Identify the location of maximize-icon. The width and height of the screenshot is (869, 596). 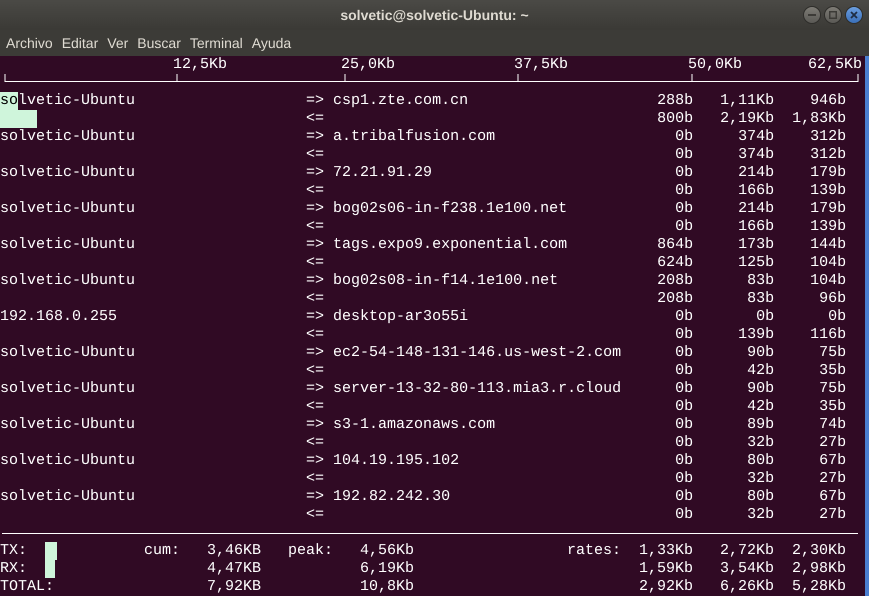
(833, 15).